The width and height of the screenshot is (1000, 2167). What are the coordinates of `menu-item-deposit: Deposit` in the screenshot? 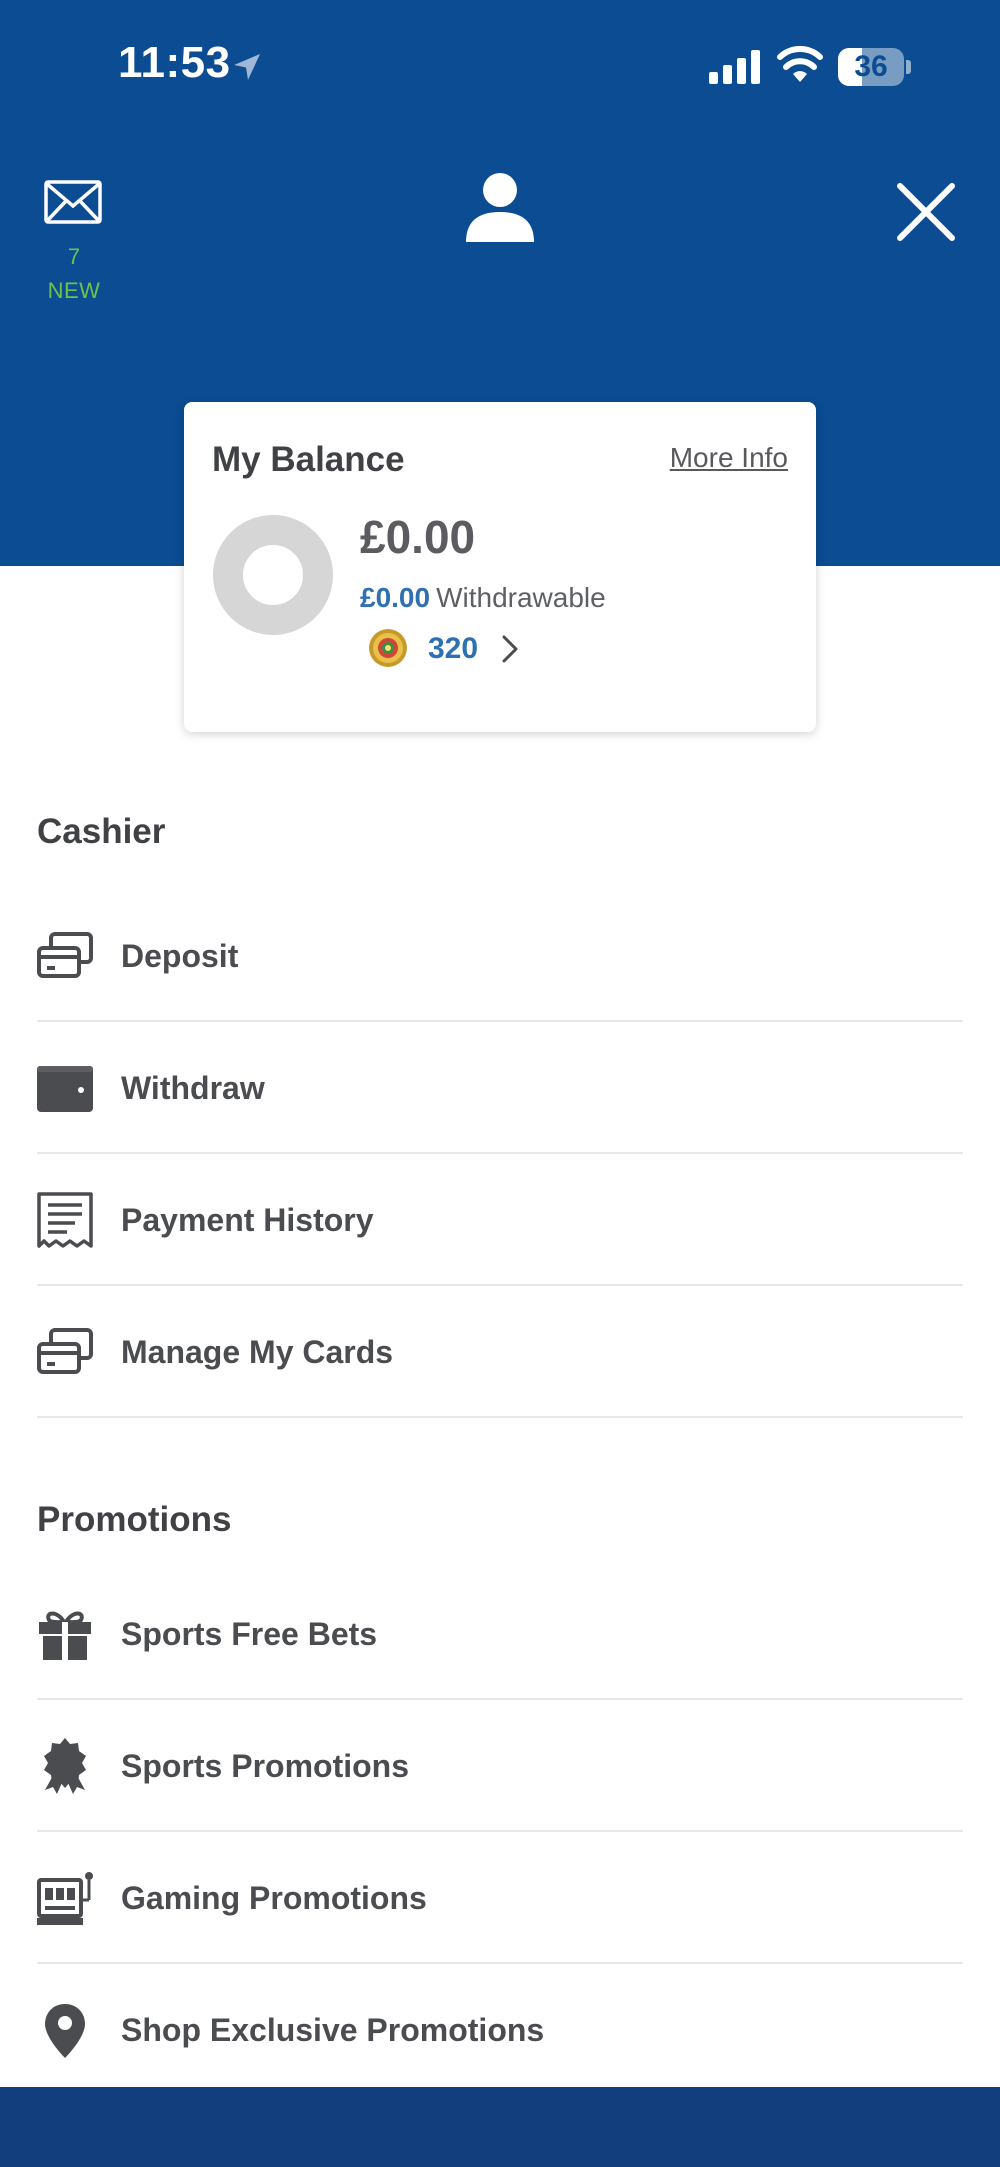 It's located at (500, 956).